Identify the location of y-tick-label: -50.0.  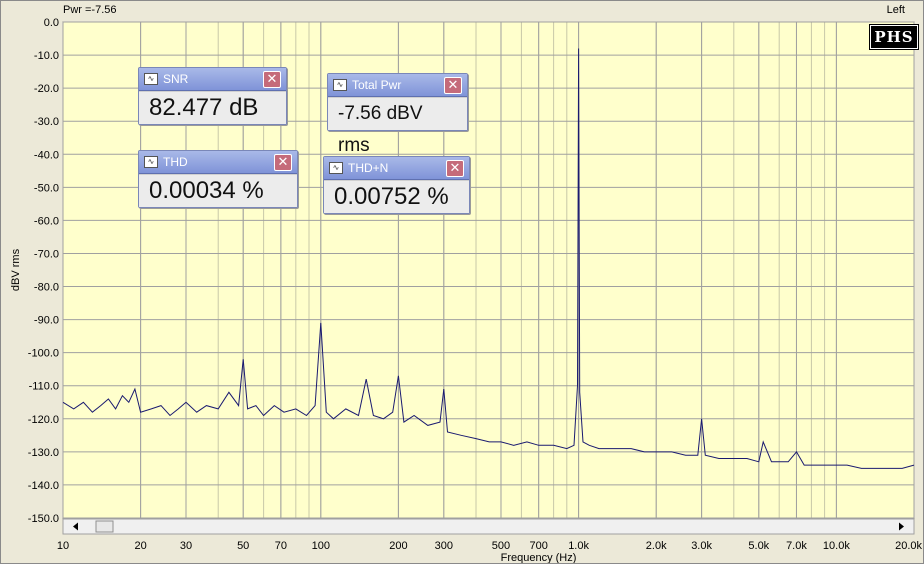
(46, 188).